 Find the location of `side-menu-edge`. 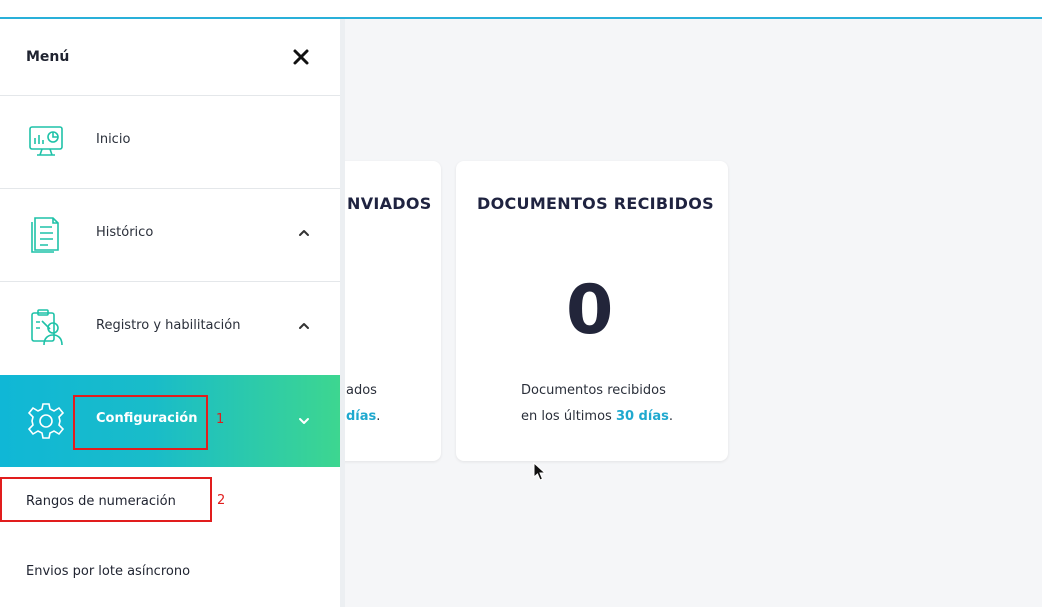

side-menu-edge is located at coordinates (342, 313).